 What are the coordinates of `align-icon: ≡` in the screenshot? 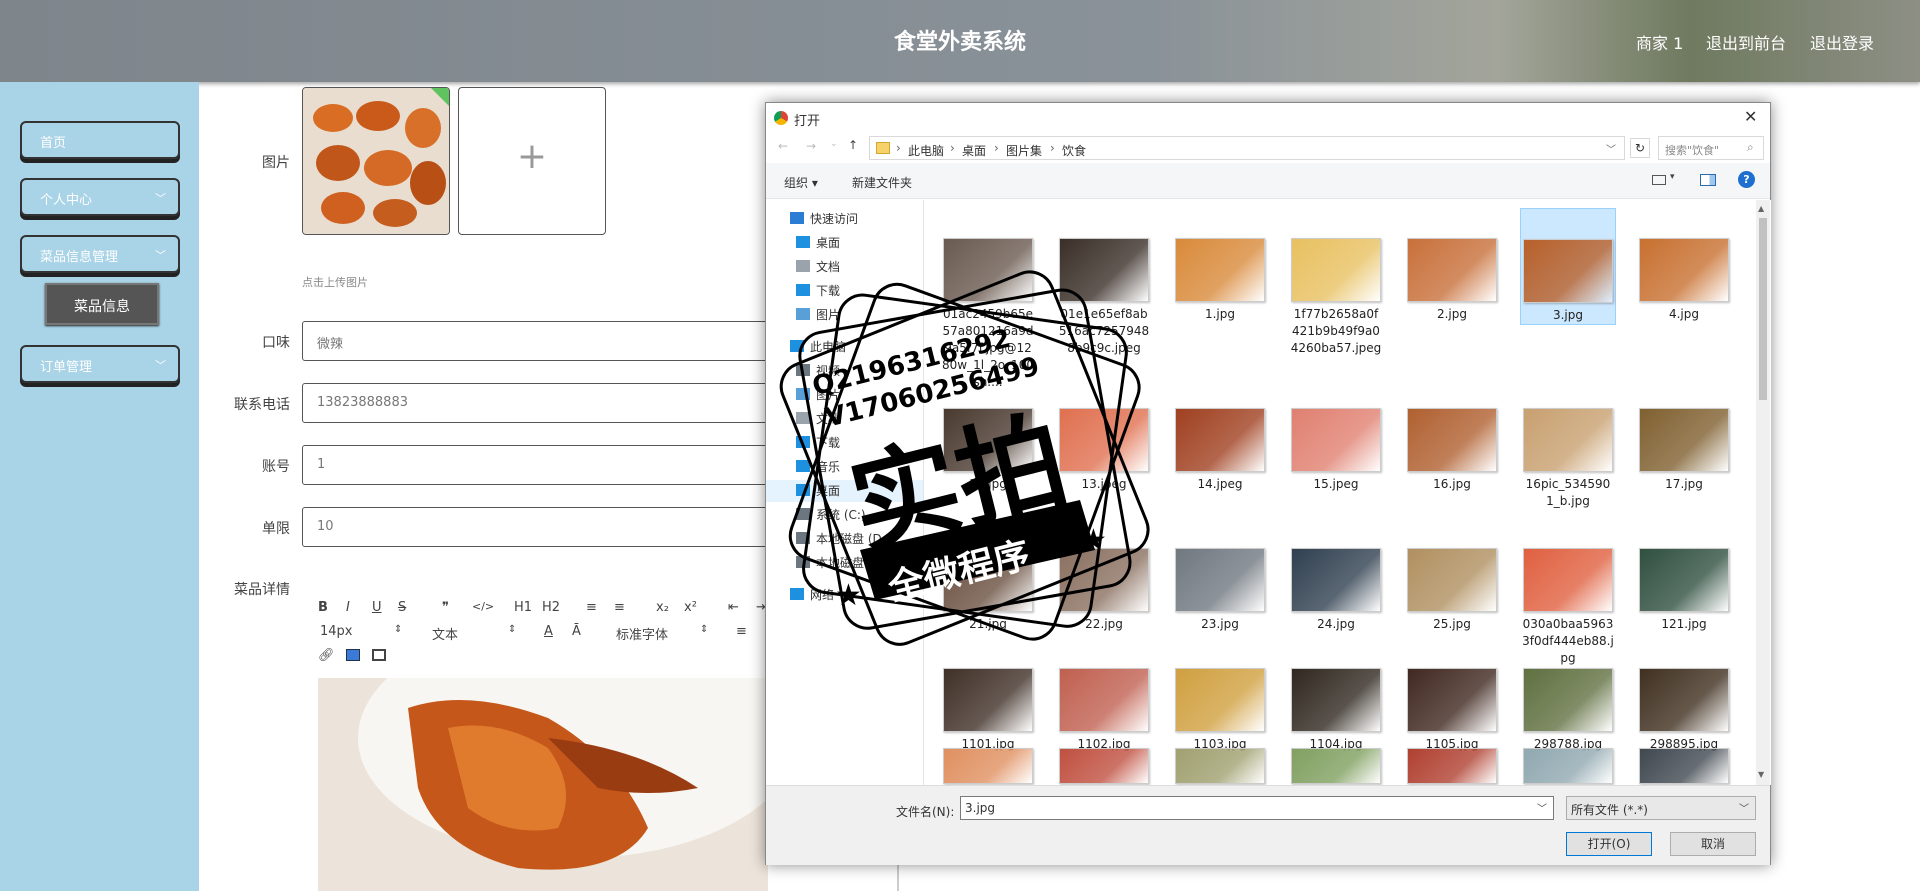 It's located at (741, 631).